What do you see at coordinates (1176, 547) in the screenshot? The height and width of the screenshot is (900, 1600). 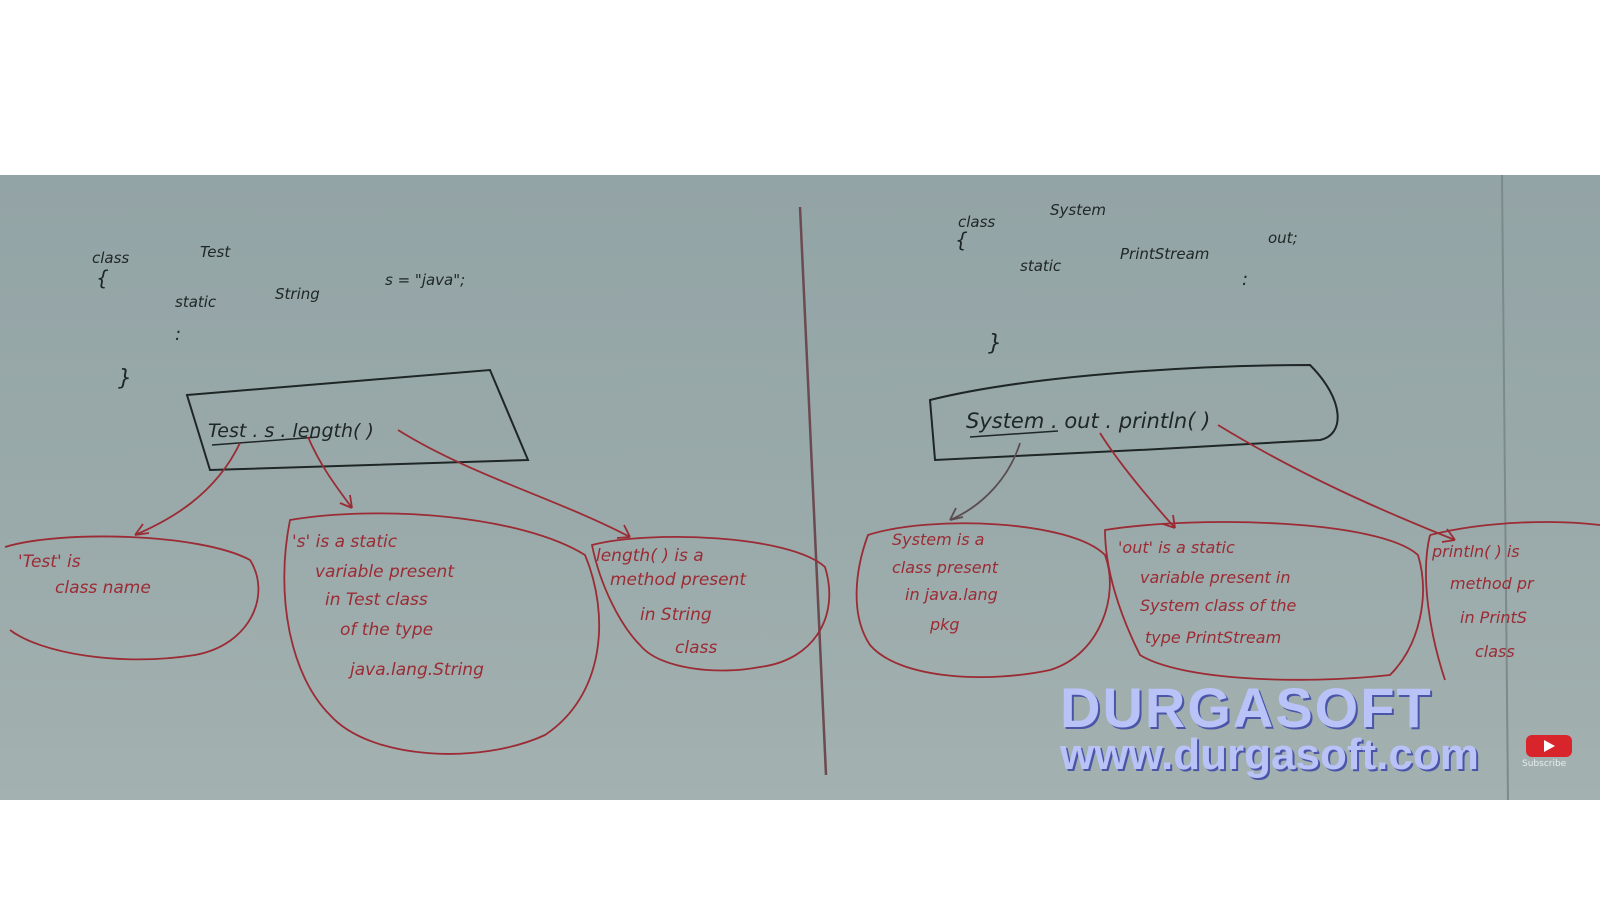 I see `svg-text: 'out' is a static` at bounding box center [1176, 547].